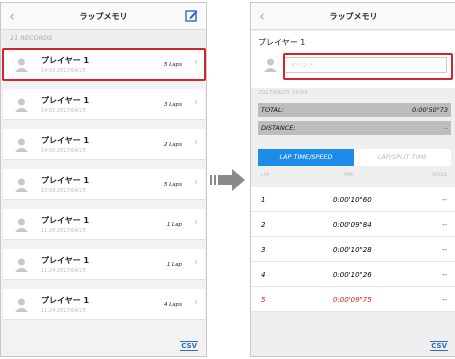  Describe the element at coordinates (104, 304) in the screenshot. I see `list-item: プレイヤー 1 11:24 2017/04/25 4 Laps ›` at that location.